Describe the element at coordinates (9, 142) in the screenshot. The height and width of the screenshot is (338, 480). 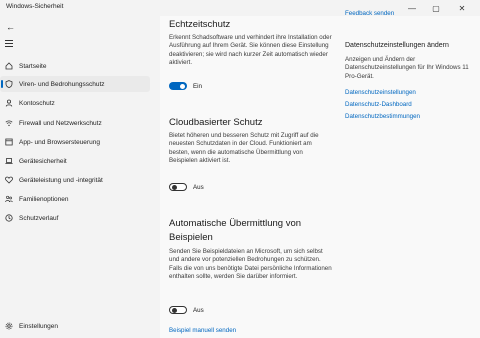
I see `app-browser-icon` at that location.